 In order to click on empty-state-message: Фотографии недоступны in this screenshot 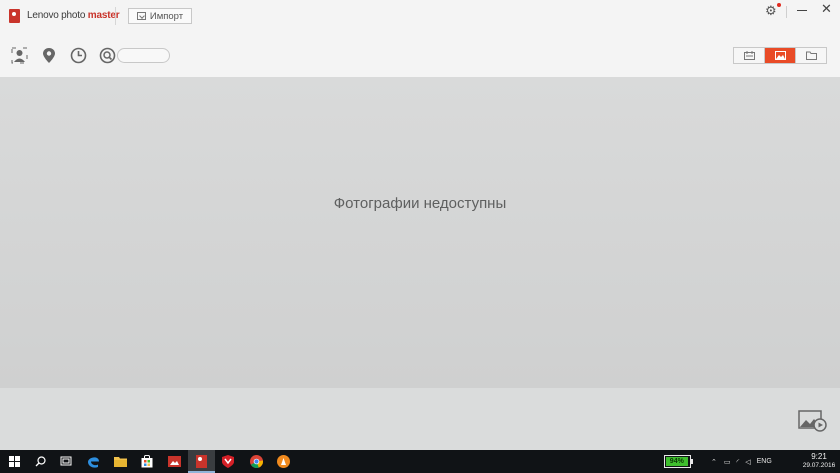, I will do `click(420, 203)`.